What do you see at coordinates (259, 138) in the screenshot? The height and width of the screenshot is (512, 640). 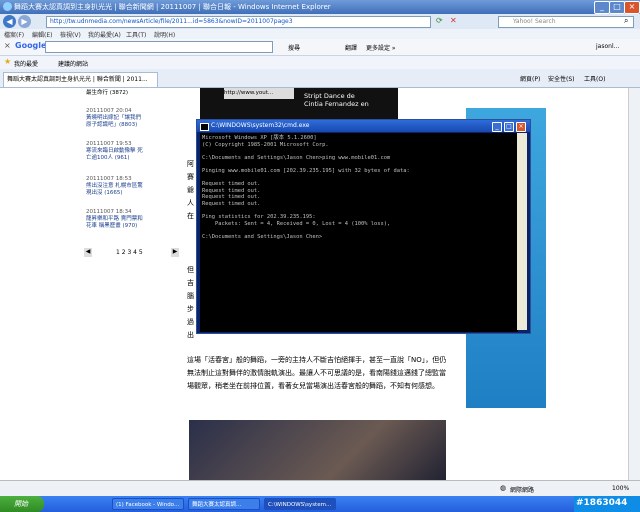 I see `cmd-line: Microsoft Windows XP [版本 5.1.2600]` at bounding box center [259, 138].